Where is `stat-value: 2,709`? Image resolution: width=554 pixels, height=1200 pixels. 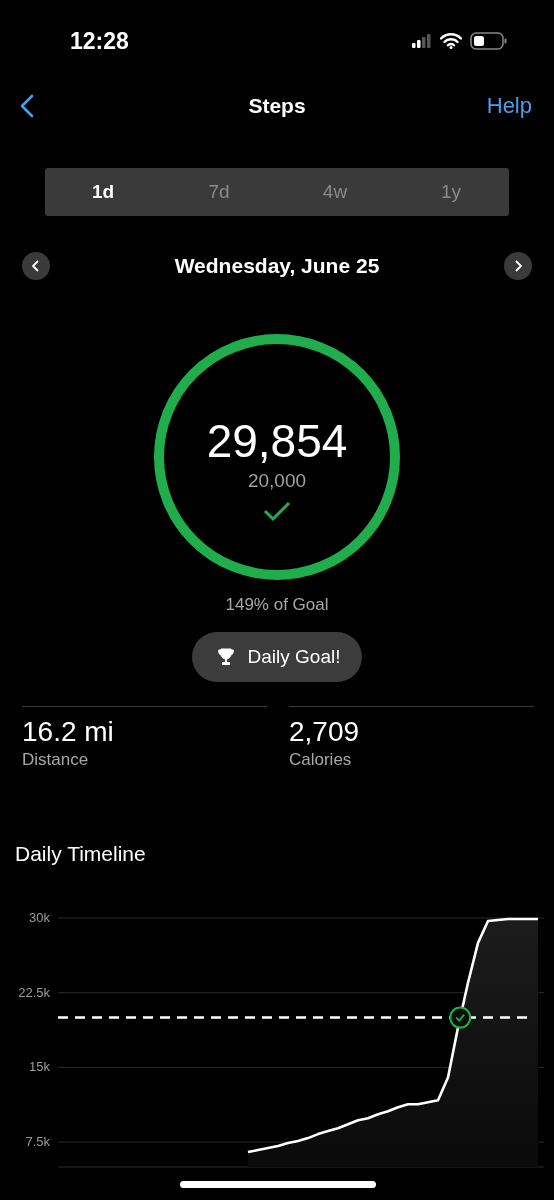
stat-value: 2,709 is located at coordinates (325, 732).